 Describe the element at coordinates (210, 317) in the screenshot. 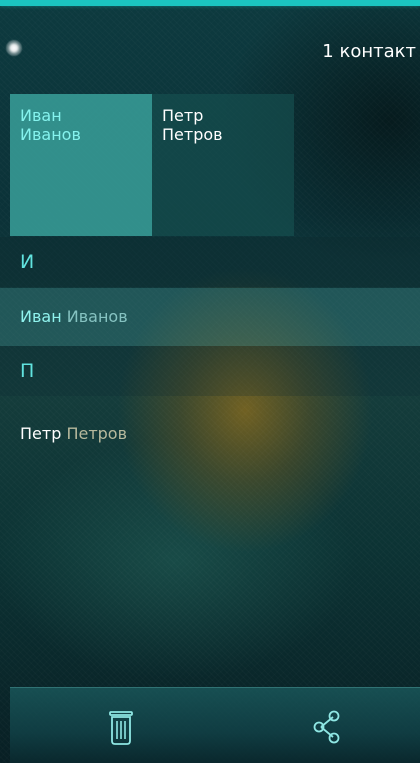

I see `contact-row-ivan-ivanov: Иван Иванов` at that location.